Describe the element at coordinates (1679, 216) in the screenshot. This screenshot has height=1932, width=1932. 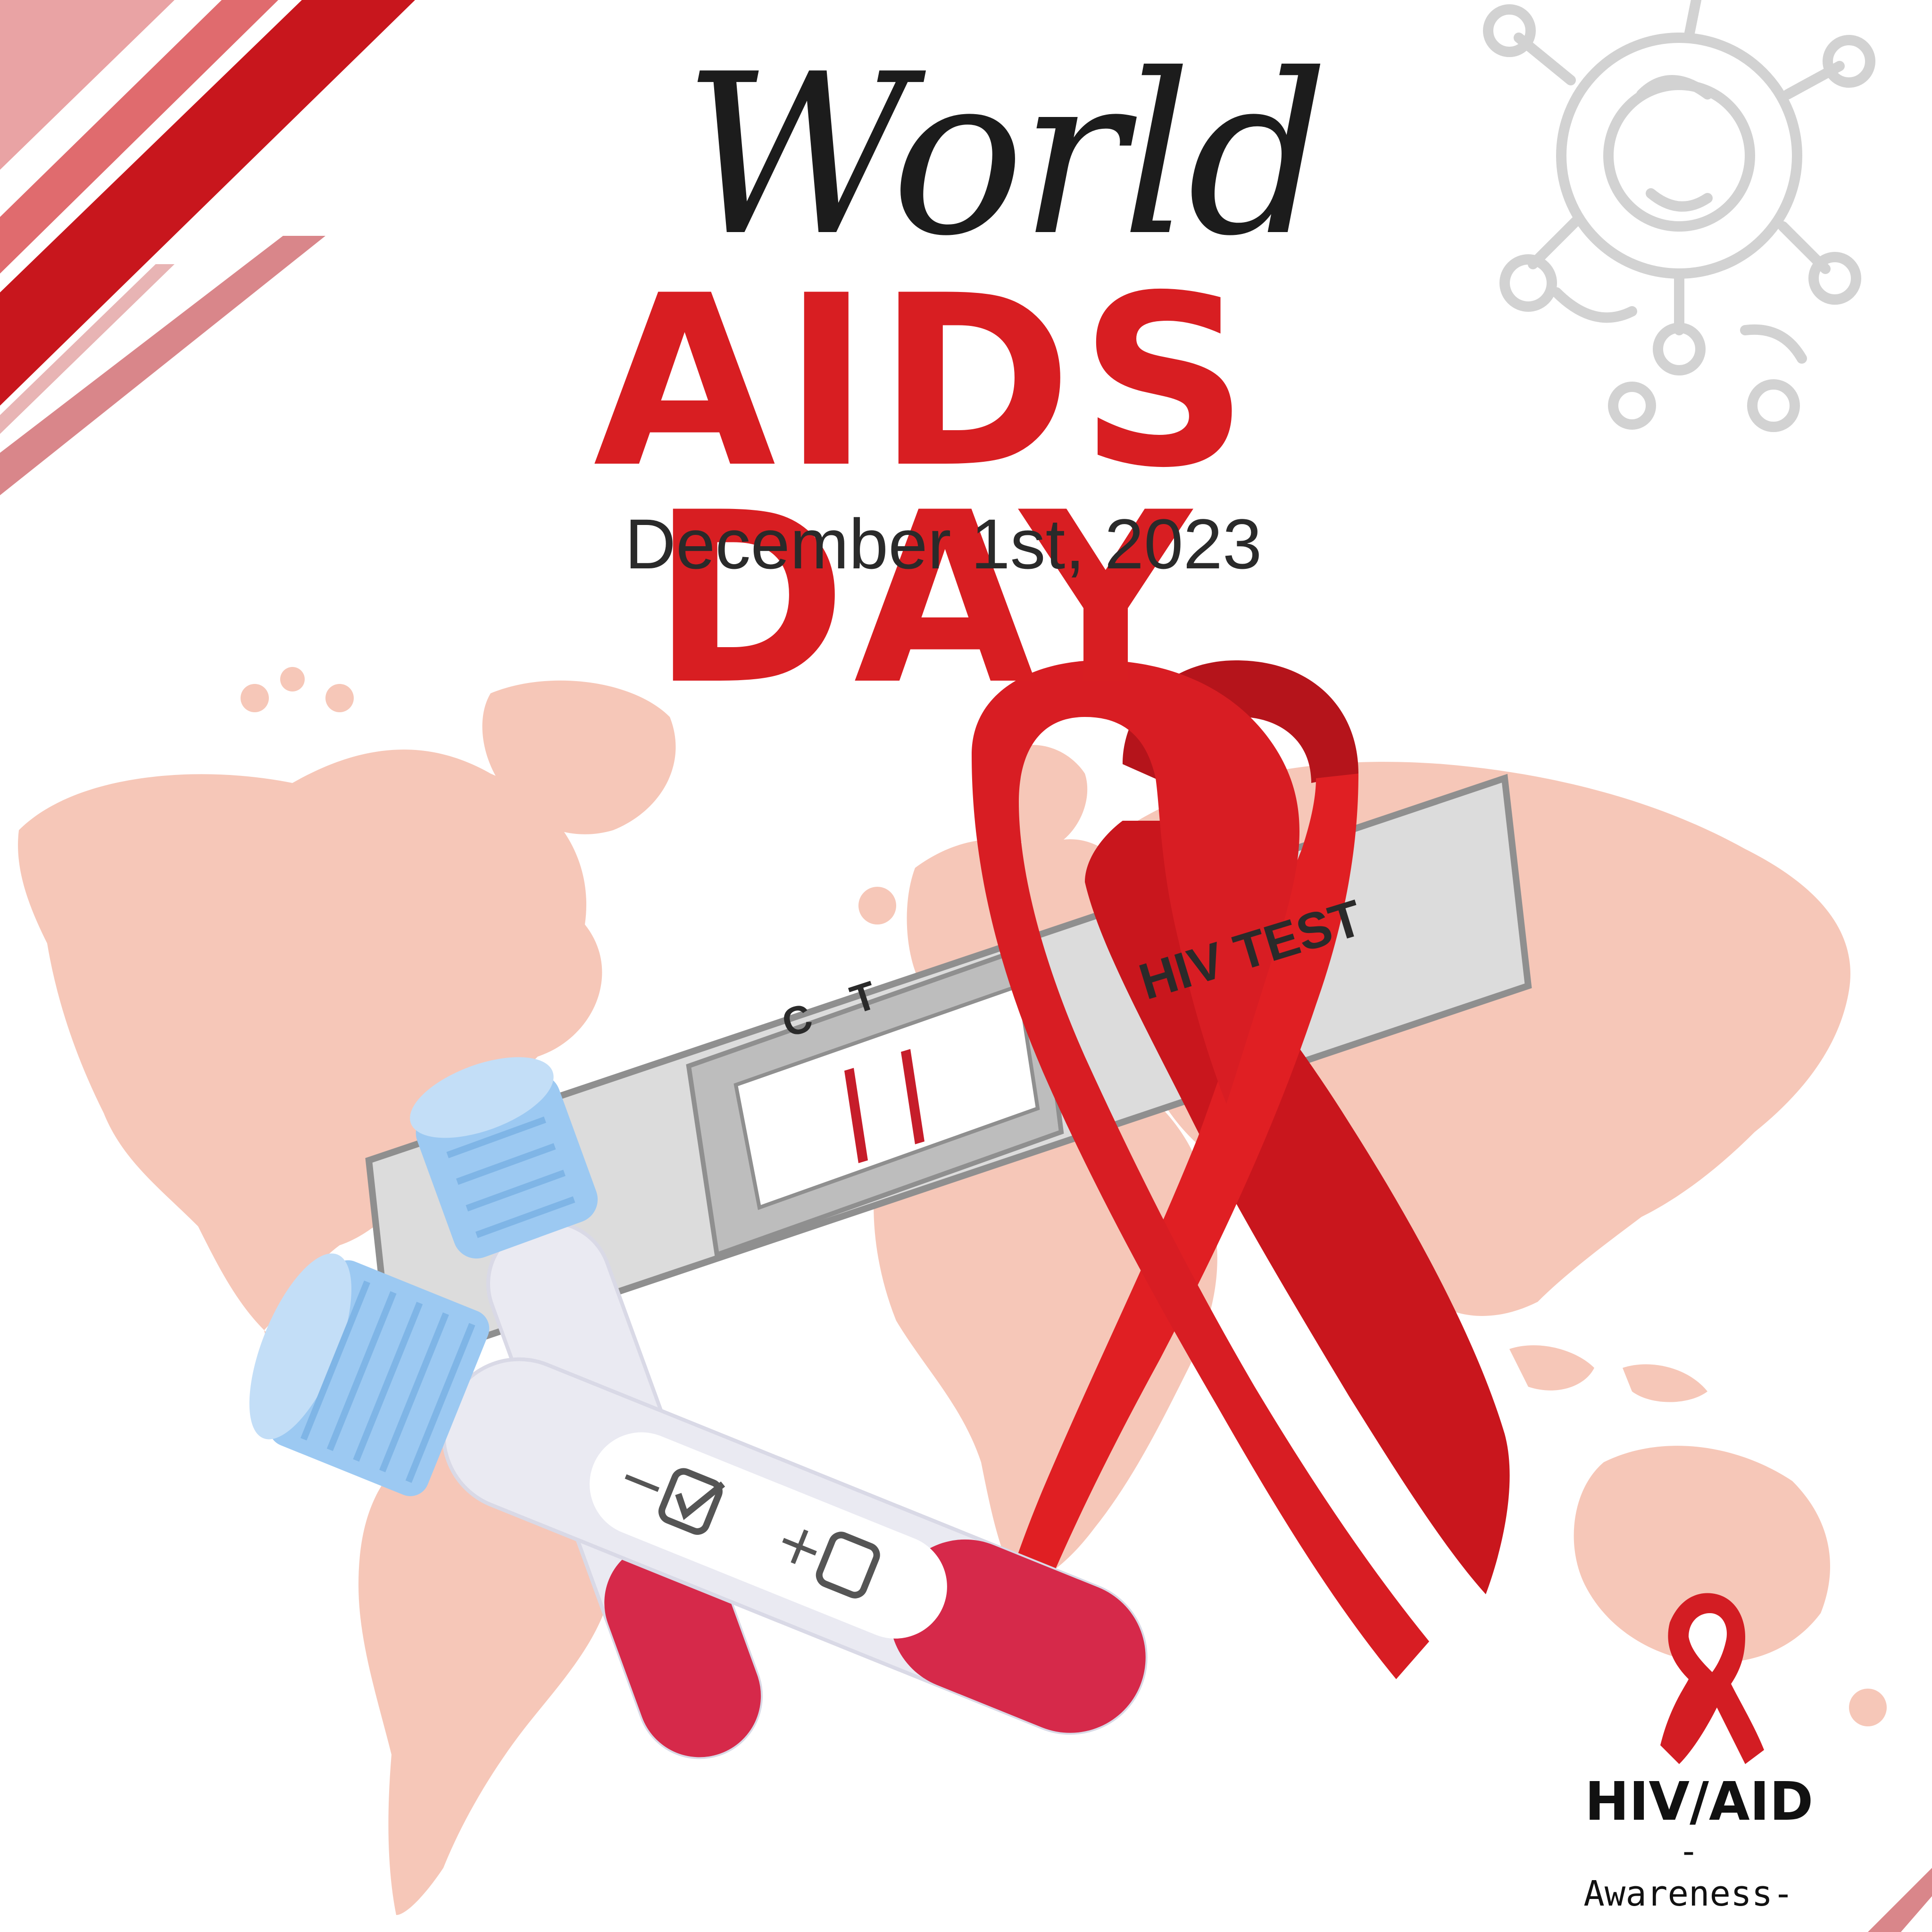
I see `virus-outline-icon` at that location.